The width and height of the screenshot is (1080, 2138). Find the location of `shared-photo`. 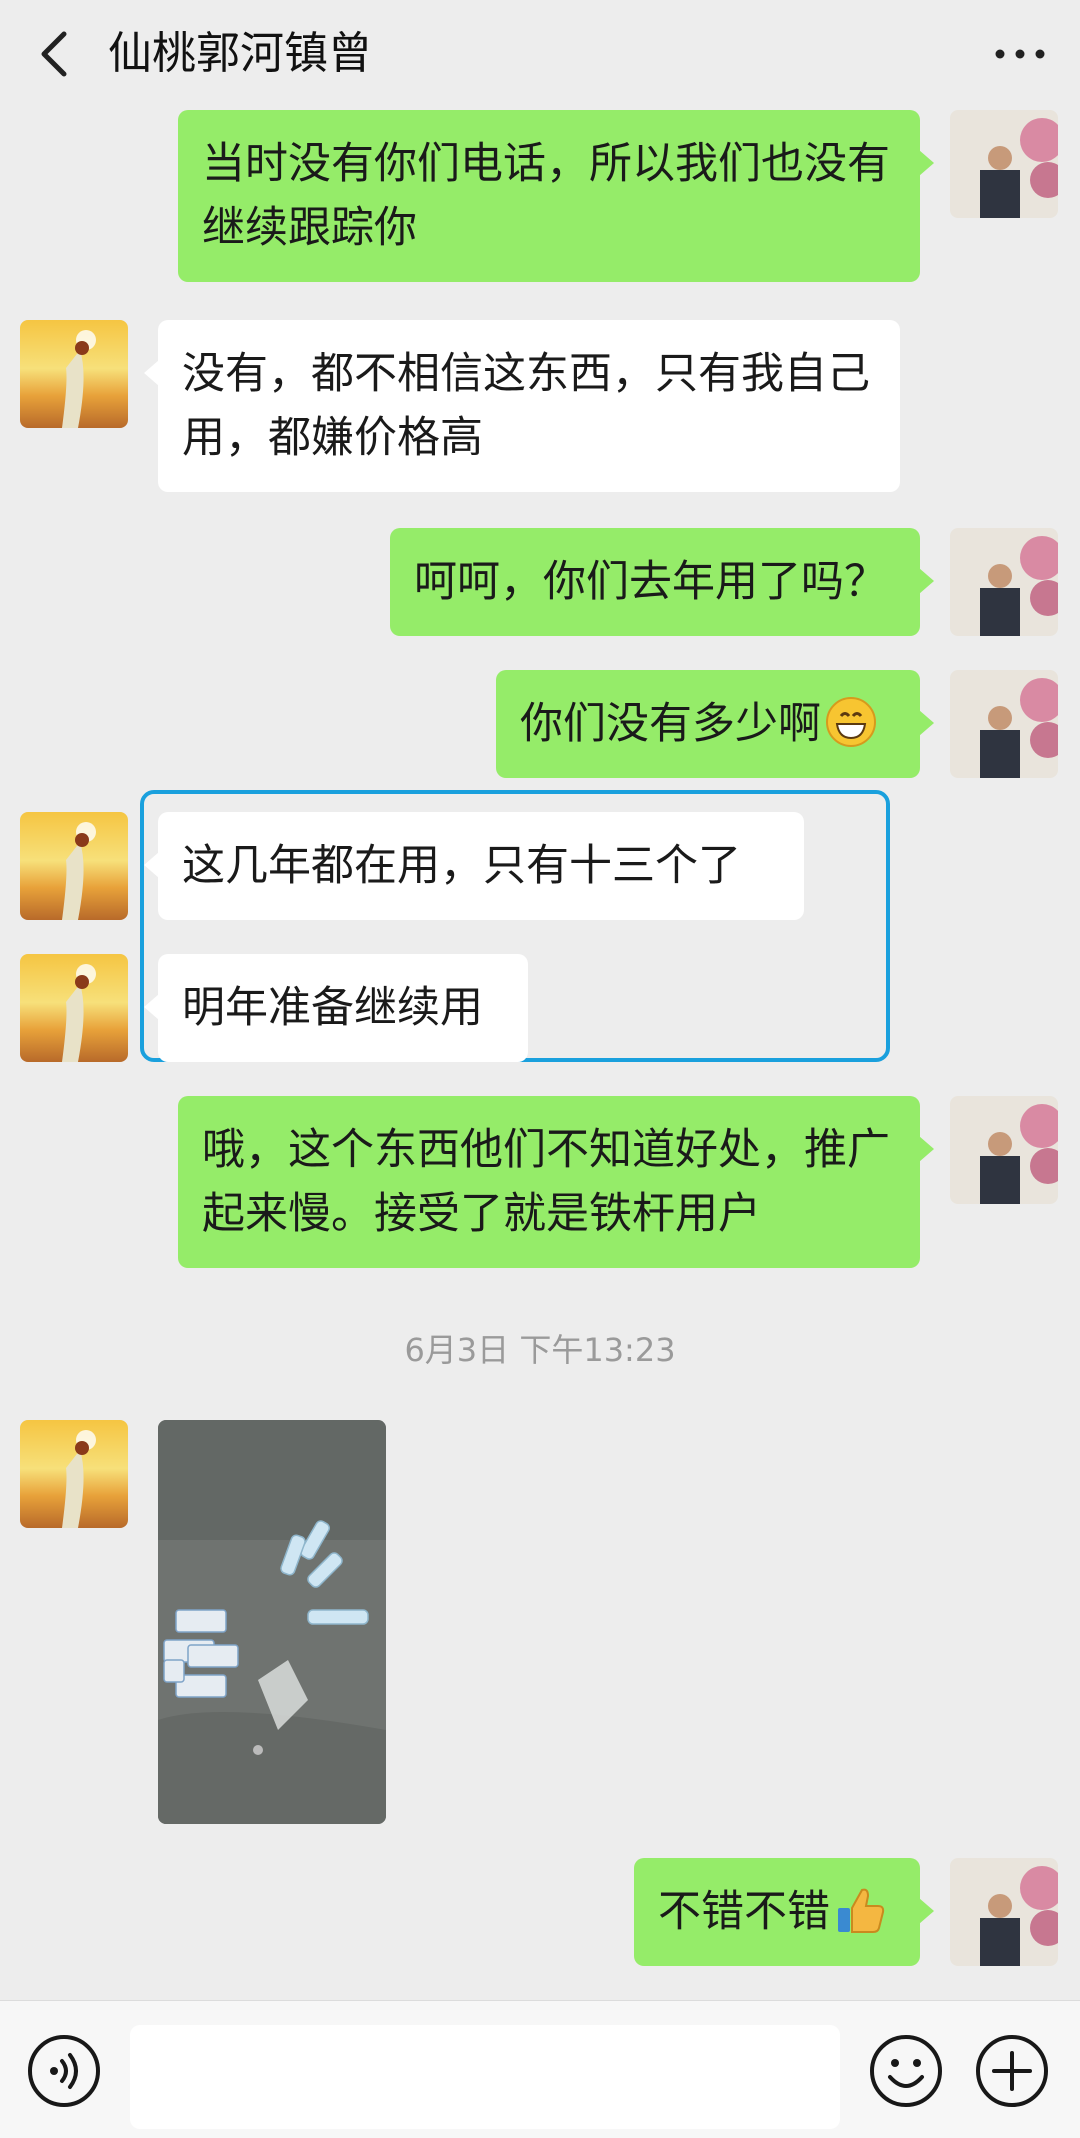

shared-photo is located at coordinates (272, 1622).